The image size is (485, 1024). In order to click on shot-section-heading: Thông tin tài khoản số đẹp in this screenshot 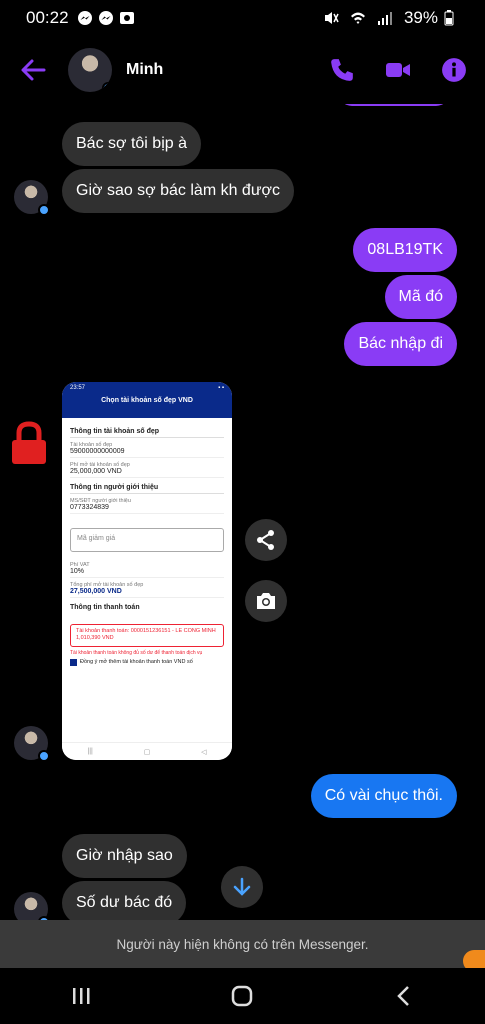, I will do `click(147, 433)`.